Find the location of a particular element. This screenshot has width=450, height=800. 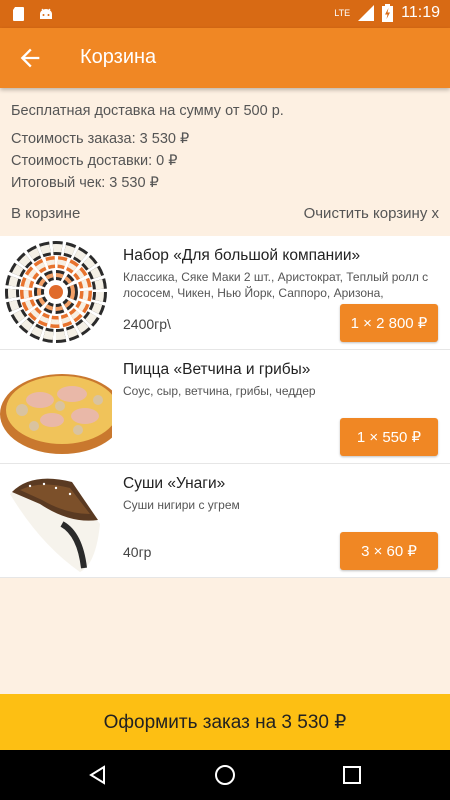

quantity-price-button: 3 × 60 ₽ is located at coordinates (389, 551).